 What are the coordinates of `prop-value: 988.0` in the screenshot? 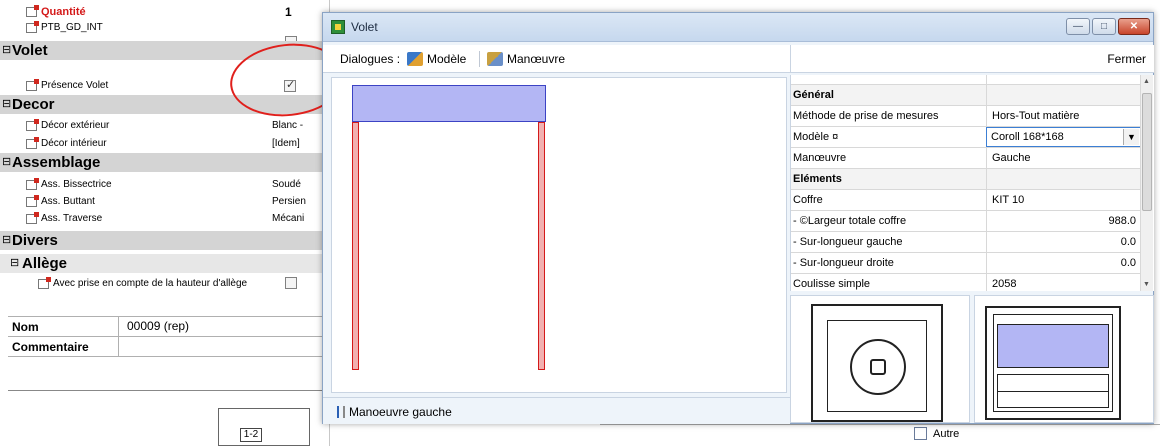 It's located at (1063, 221).